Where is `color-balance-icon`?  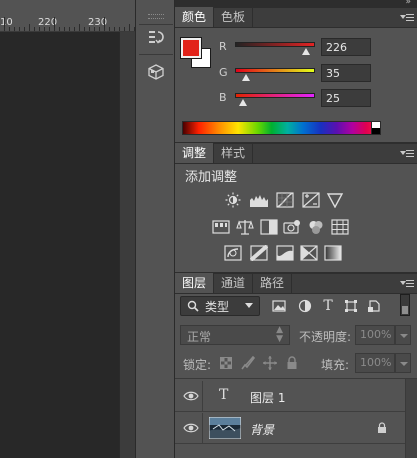
color-balance-icon is located at coordinates (245, 227).